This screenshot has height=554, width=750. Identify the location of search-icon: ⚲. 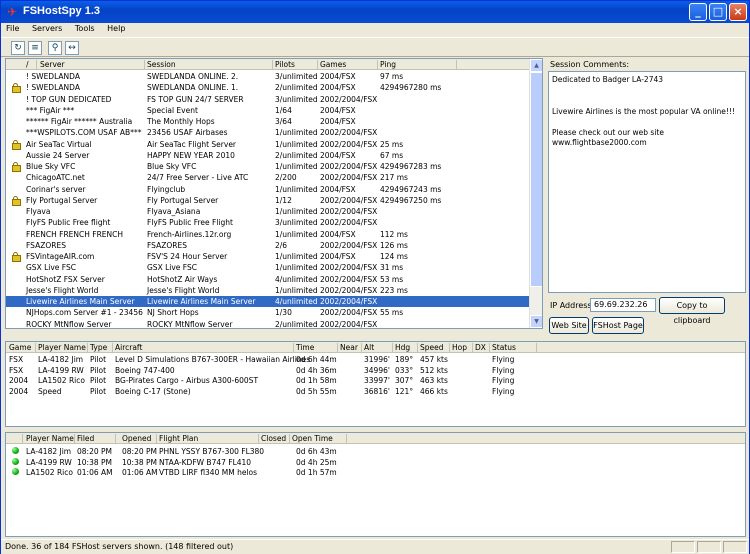
(55, 48).